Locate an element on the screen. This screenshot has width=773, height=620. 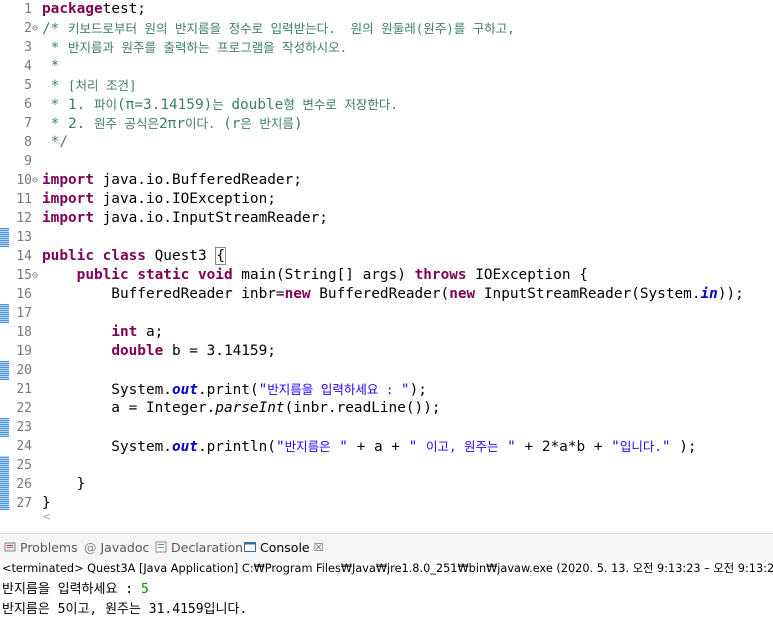
code-token: { is located at coordinates (220, 256).